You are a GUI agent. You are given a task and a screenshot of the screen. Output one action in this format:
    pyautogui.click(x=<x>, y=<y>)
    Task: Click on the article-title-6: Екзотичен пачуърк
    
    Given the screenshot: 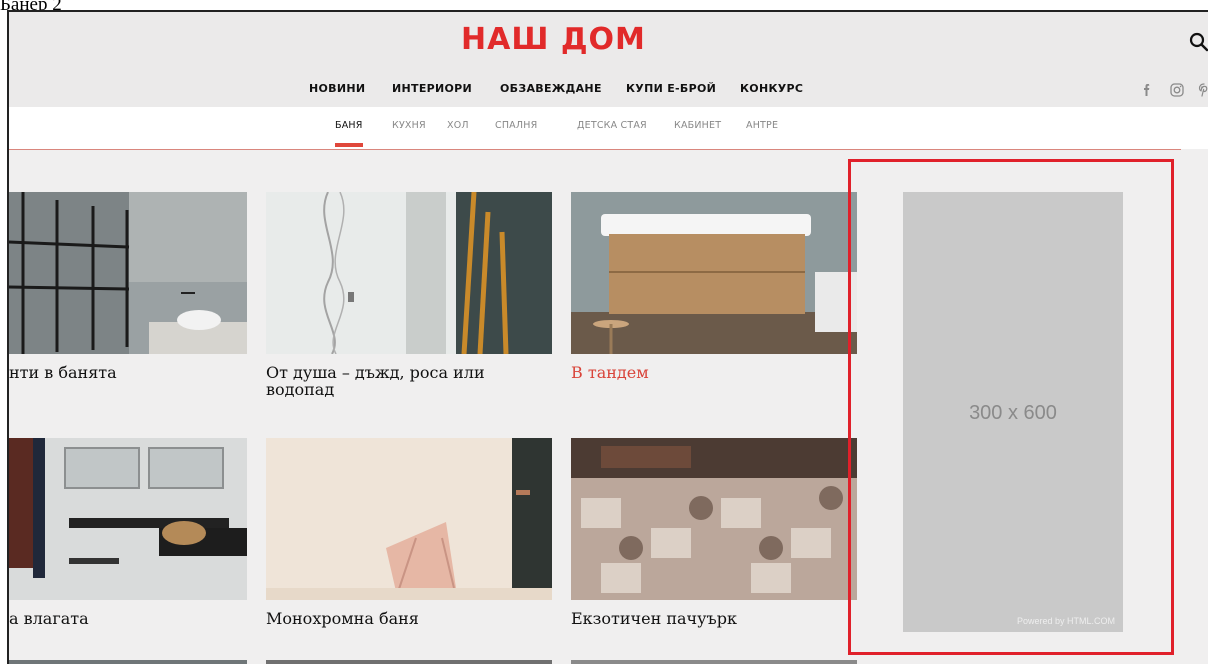 What is the action you would take?
    pyautogui.click(x=654, y=618)
    